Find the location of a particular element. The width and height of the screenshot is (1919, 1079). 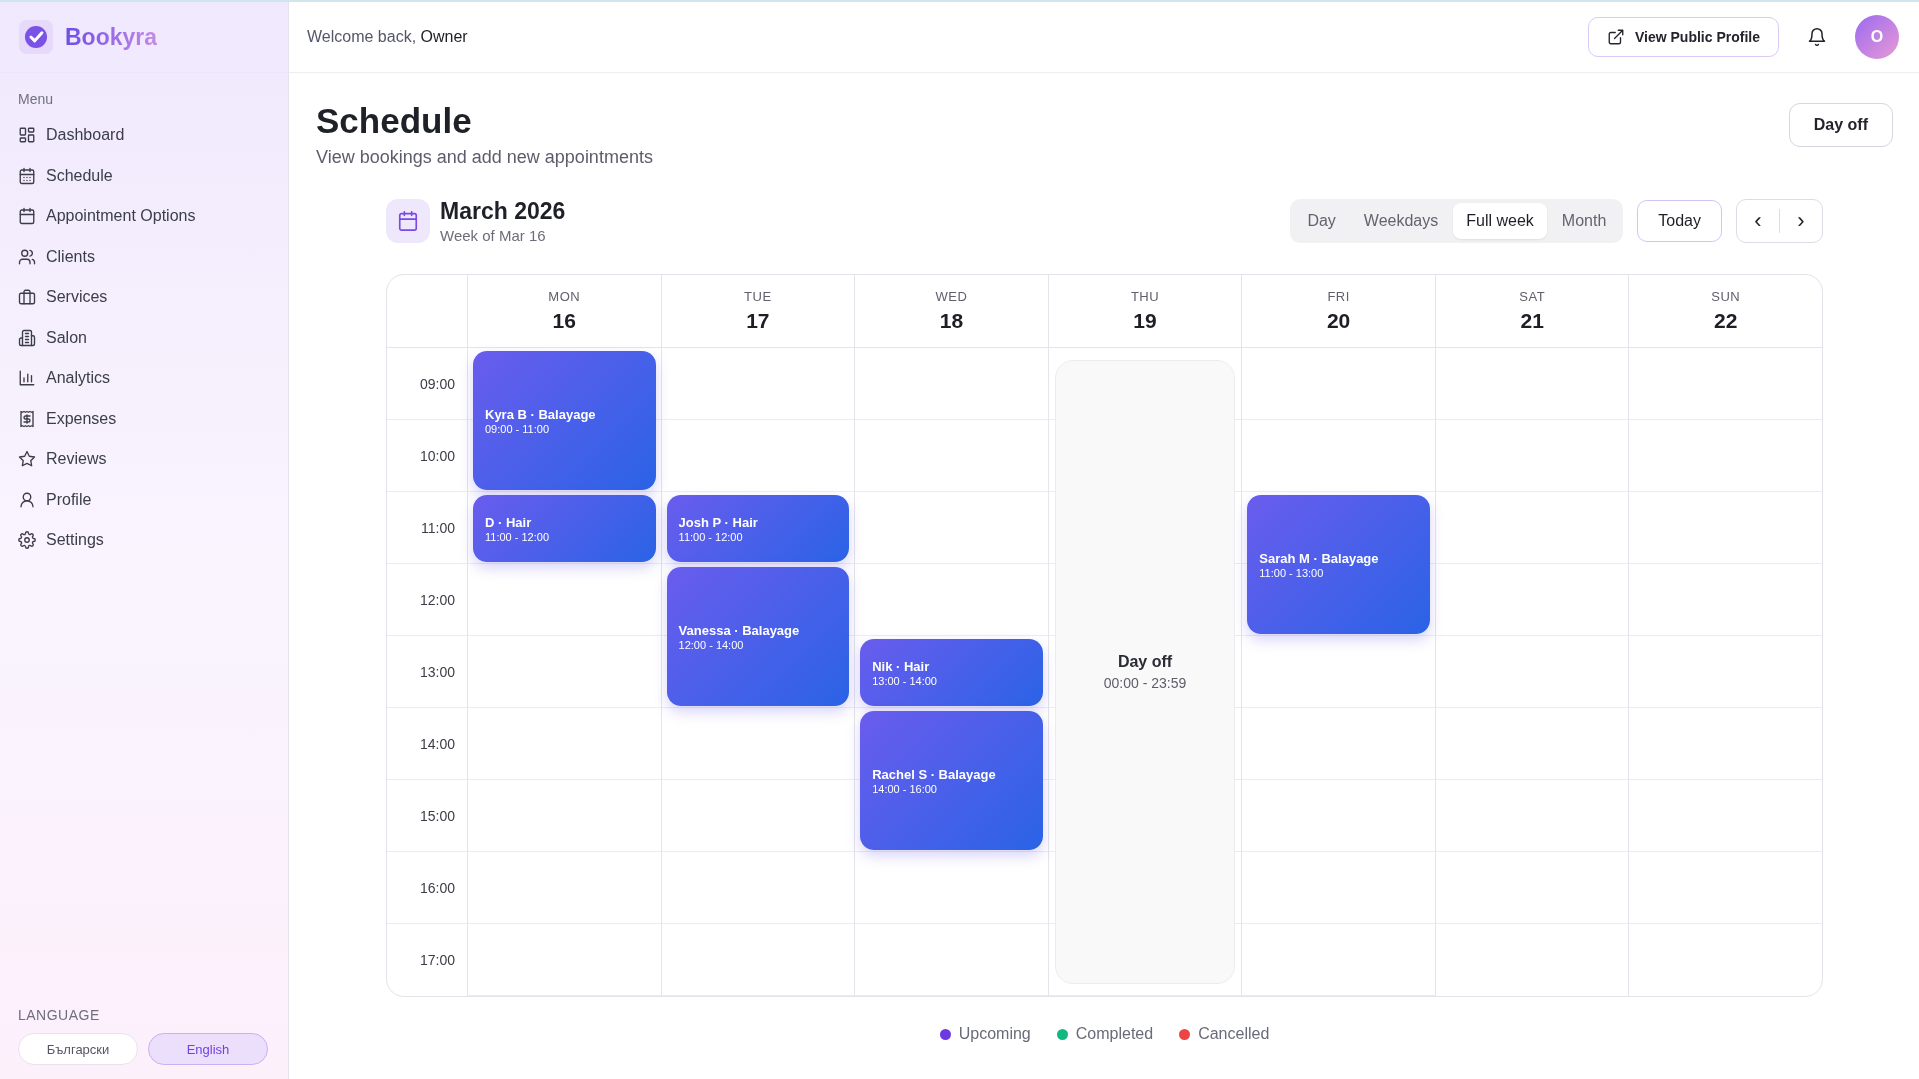

hour-label: 17:00 is located at coordinates (437, 960).